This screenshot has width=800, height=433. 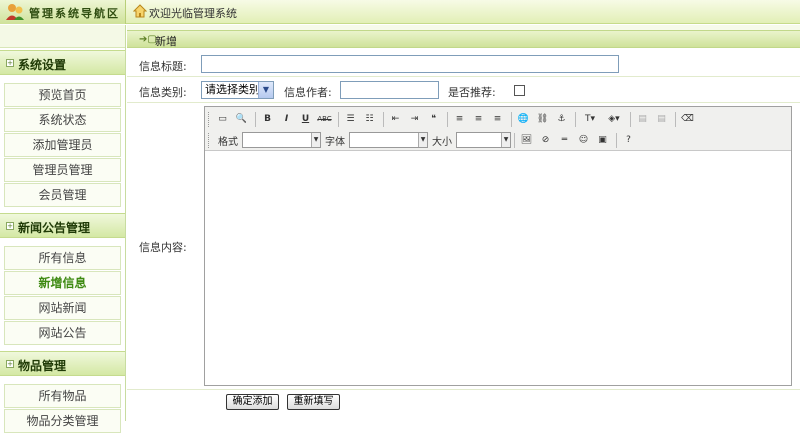 I want to click on author-input, so click(x=389, y=90).